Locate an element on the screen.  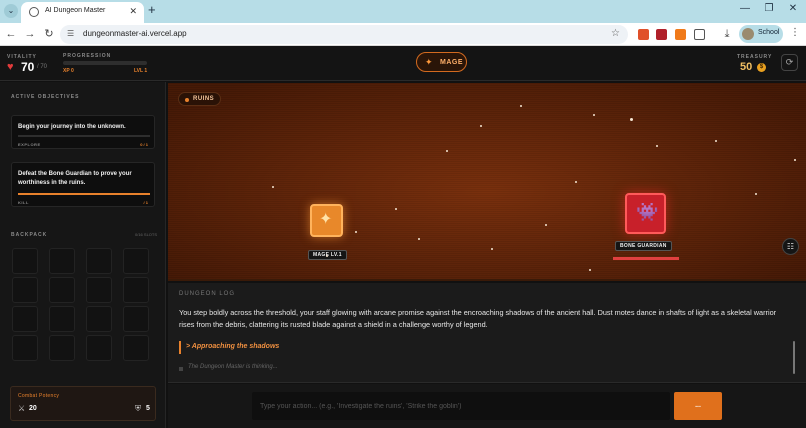
progression-label: PROGRESSION is located at coordinates (87, 56).